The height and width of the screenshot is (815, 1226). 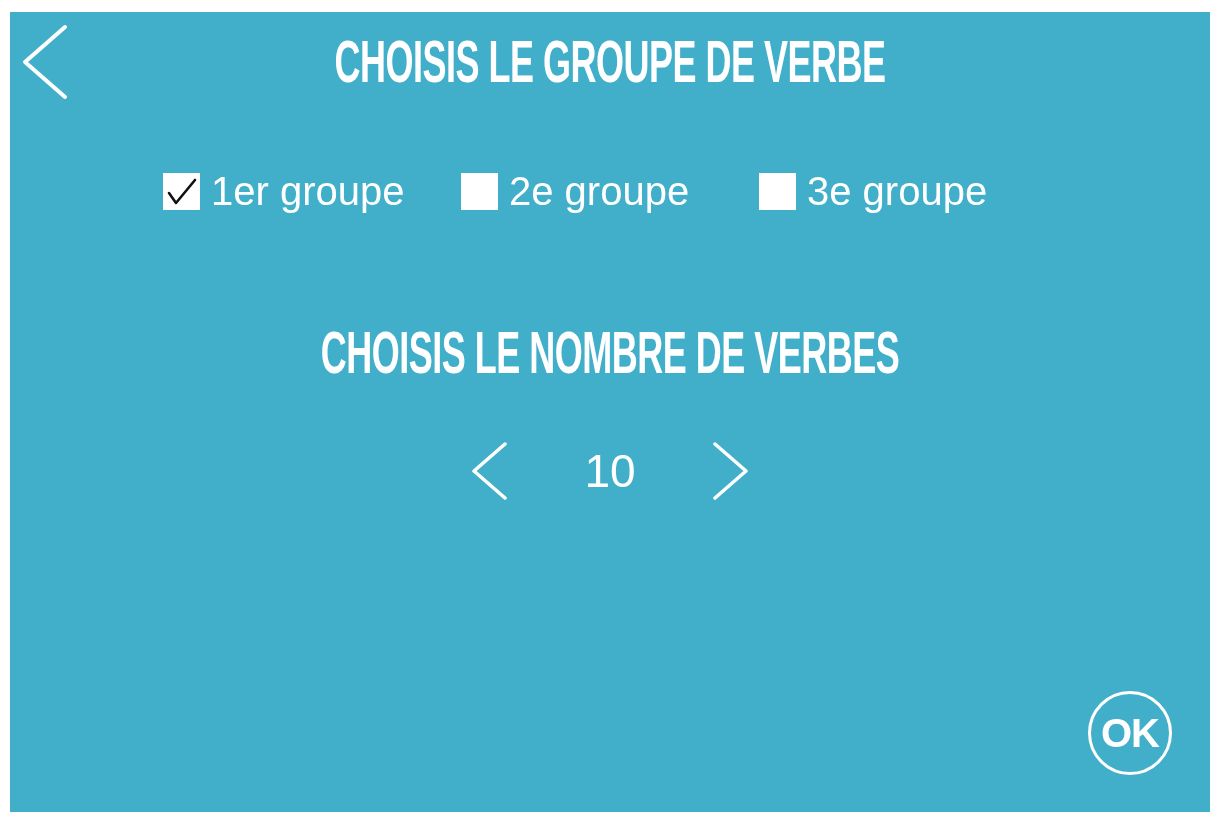 I want to click on verb-count: 10, so click(x=610, y=471).